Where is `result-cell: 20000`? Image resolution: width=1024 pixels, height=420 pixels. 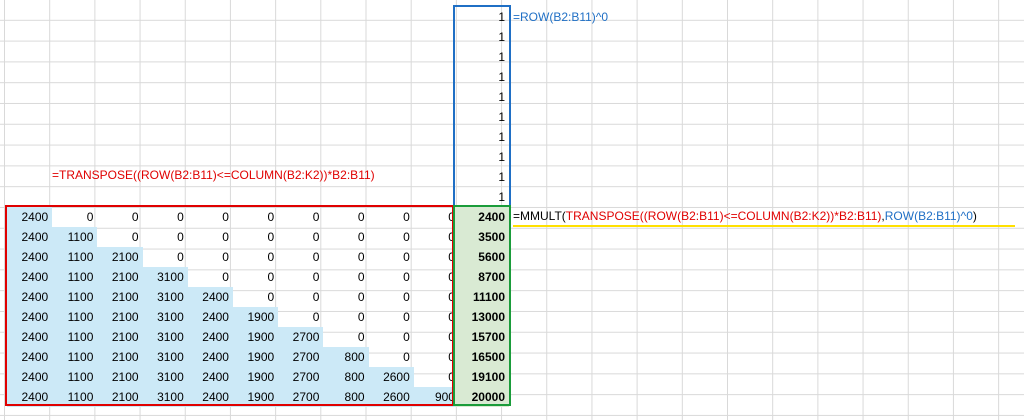 result-cell: 20000 is located at coordinates (482, 397).